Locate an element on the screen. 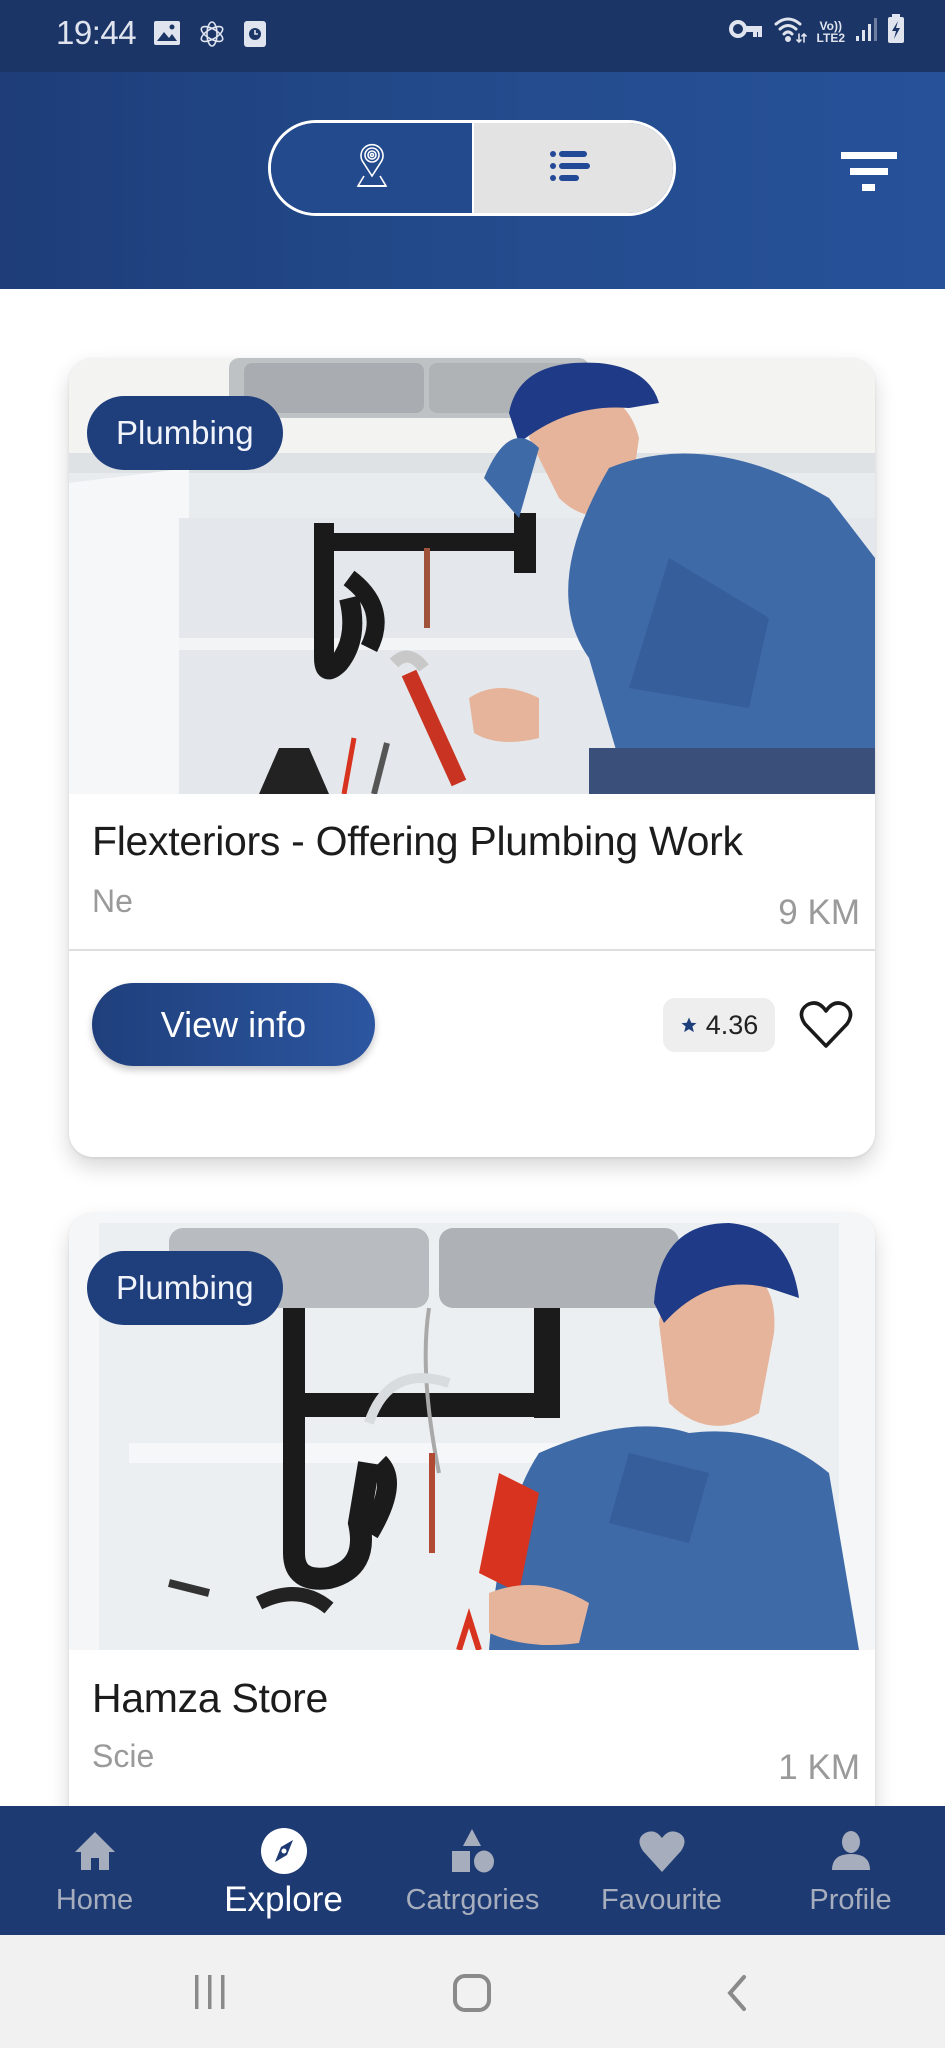  nav-item-profile: Profile is located at coordinates (850, 1870).